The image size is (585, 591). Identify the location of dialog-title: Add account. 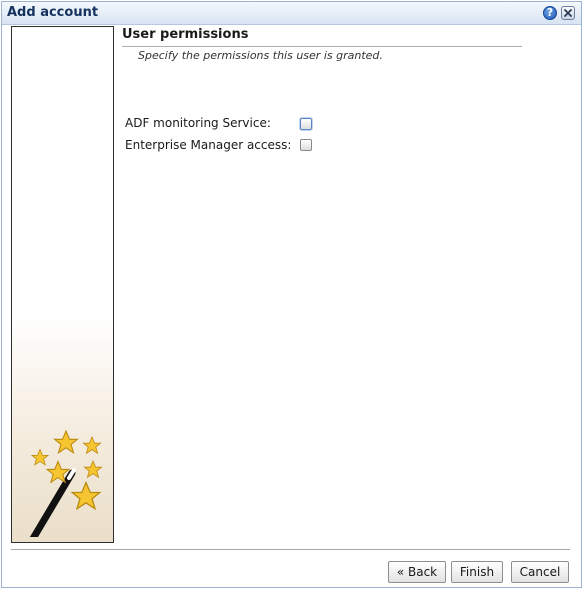
(53, 12).